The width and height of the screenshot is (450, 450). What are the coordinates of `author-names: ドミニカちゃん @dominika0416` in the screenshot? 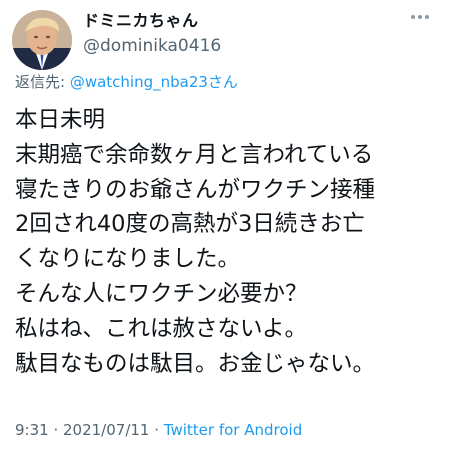 It's located at (152, 34).